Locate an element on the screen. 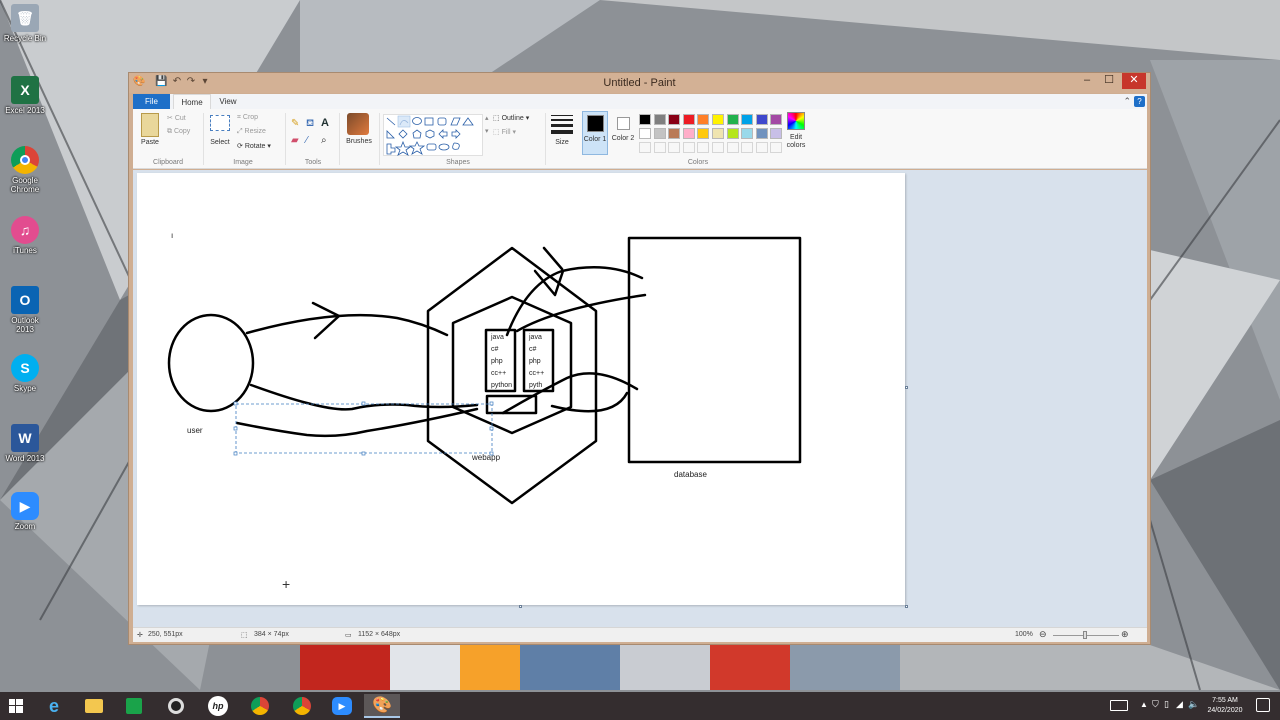 Image resolution: width=1280 pixels, height=720 pixels. shapes-scroll-up: ▴ is located at coordinates (487, 118).